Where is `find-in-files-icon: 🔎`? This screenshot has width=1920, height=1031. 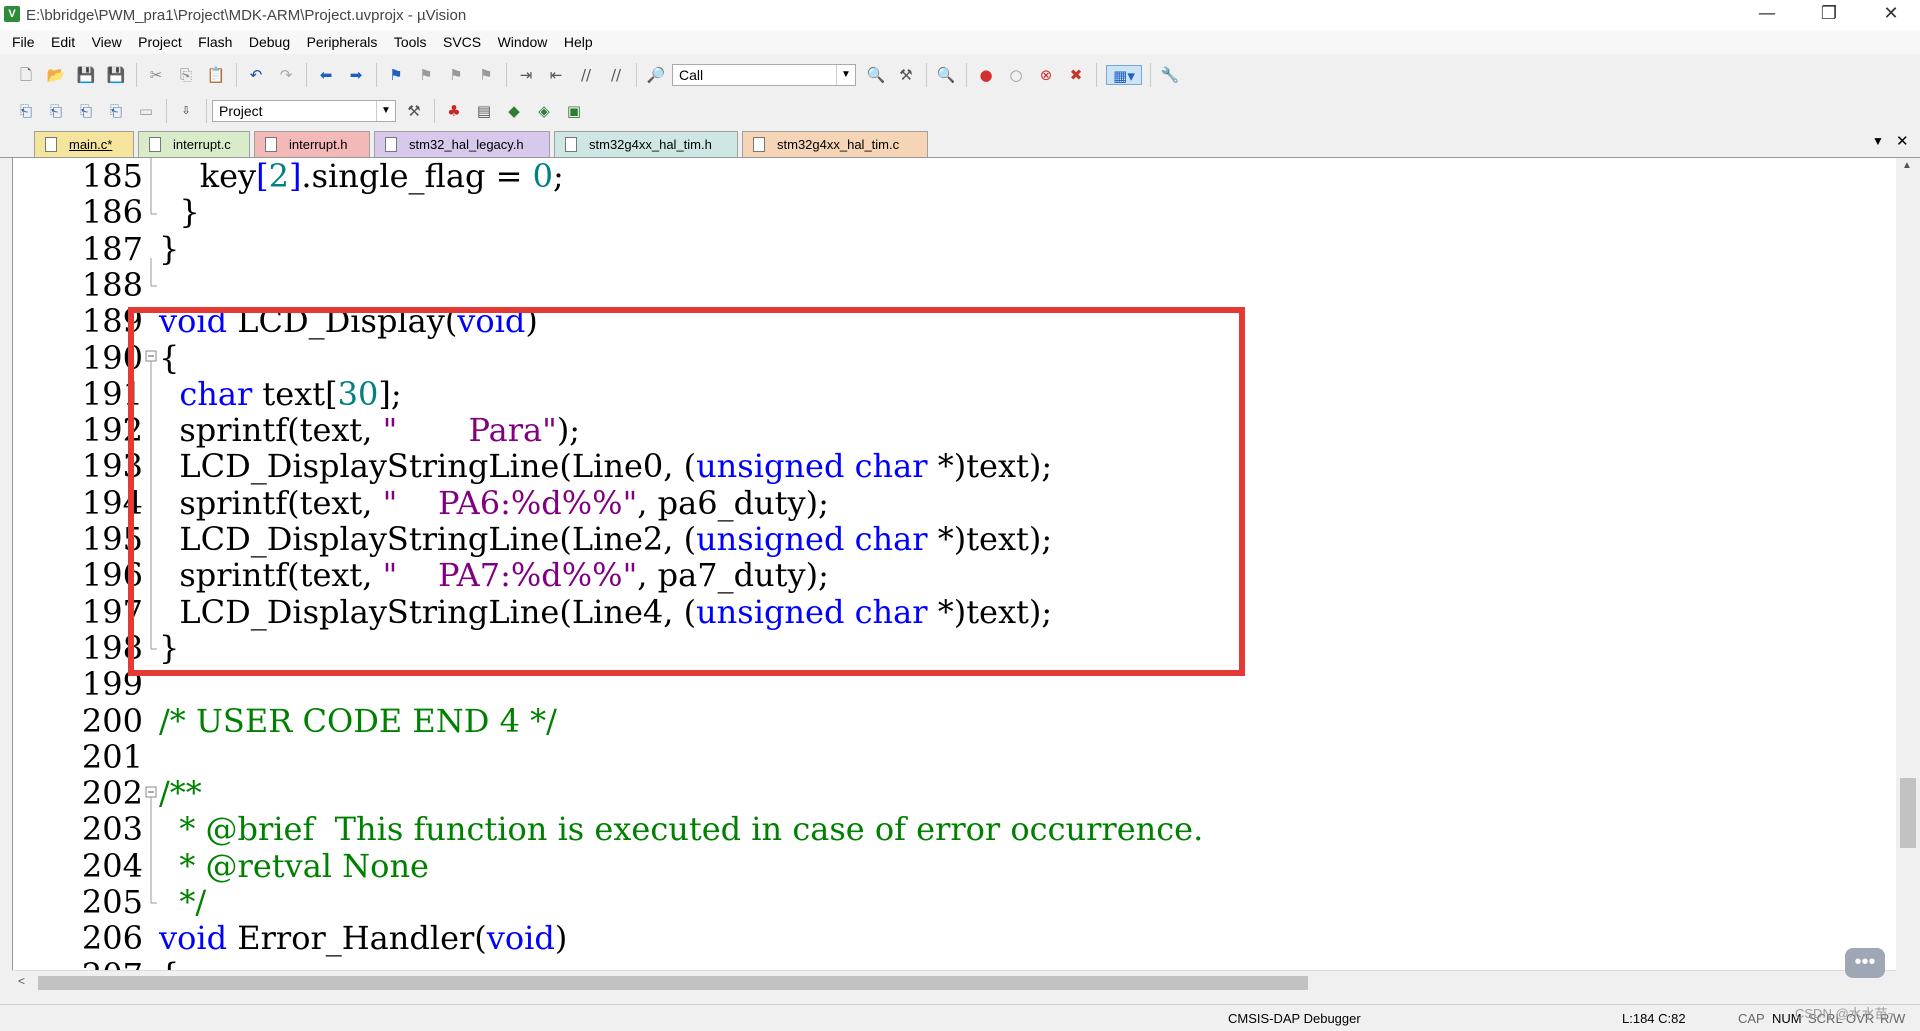 find-in-files-icon: 🔎 is located at coordinates (656, 75).